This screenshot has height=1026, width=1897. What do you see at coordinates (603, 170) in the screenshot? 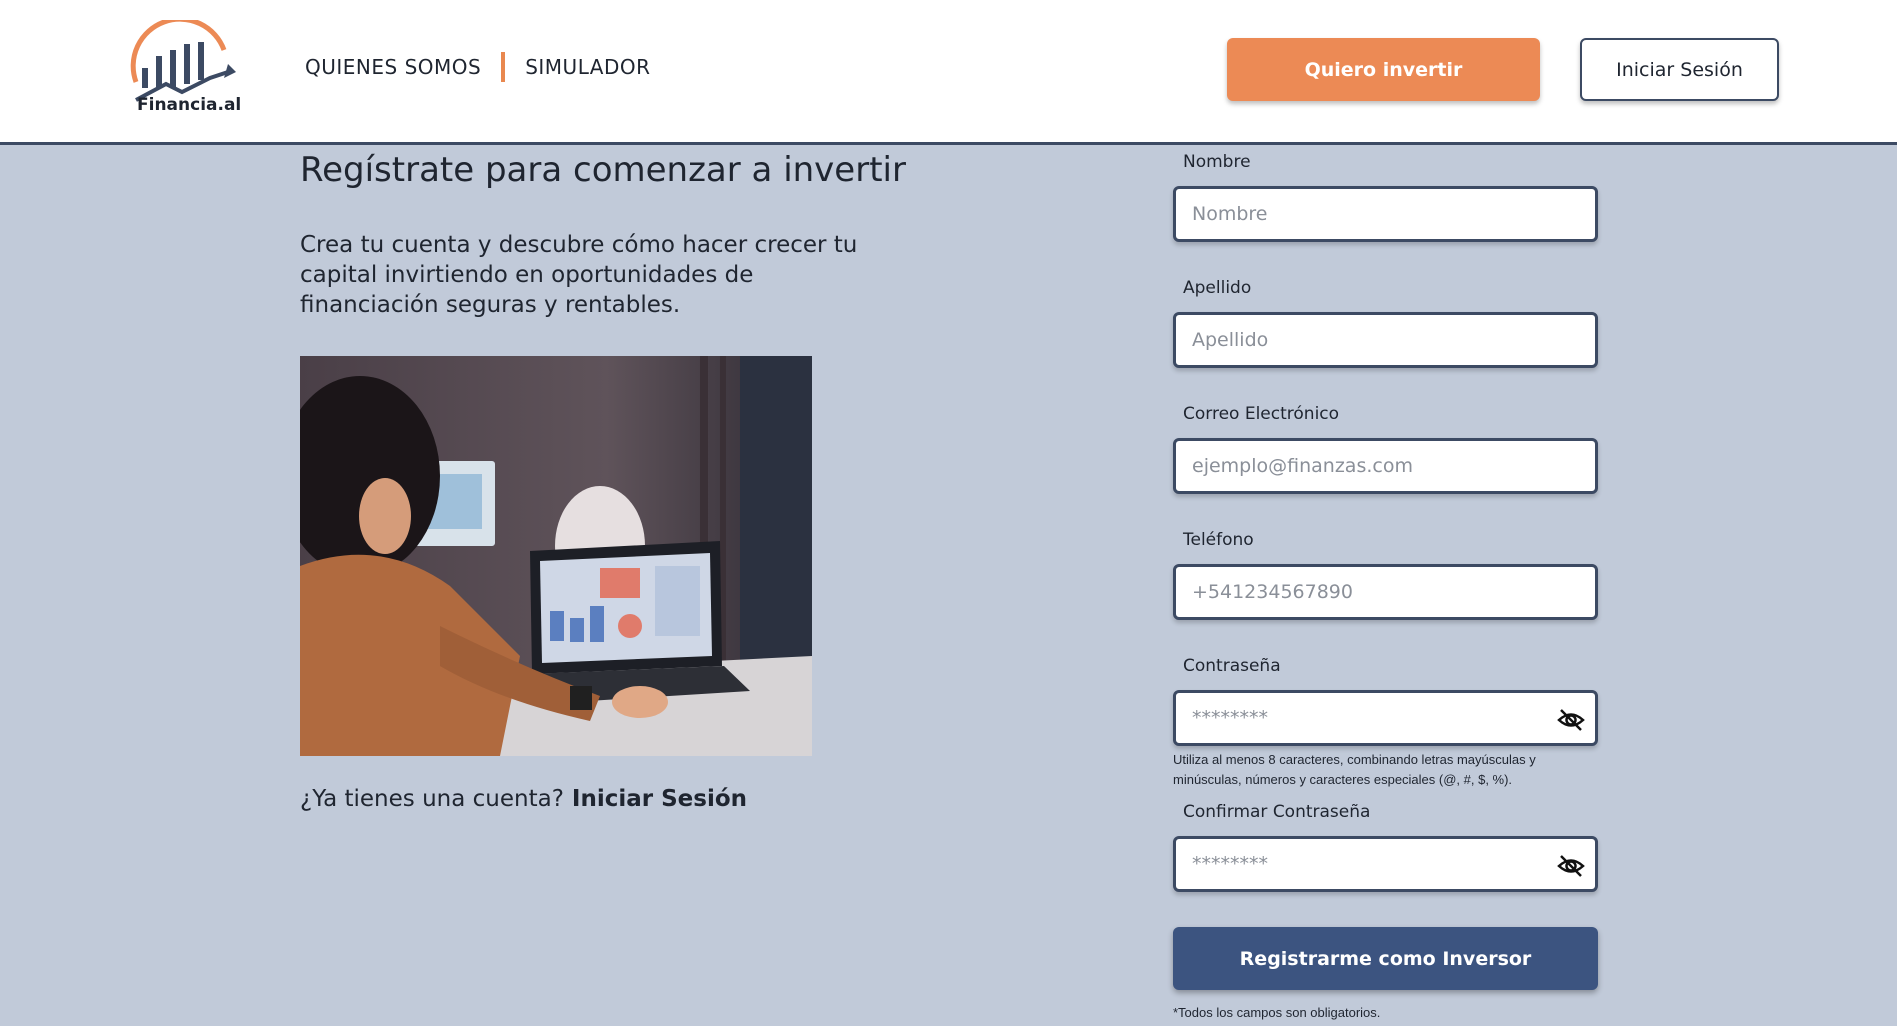
I see `page-title: Regístrate para comenzar a invertir` at bounding box center [603, 170].